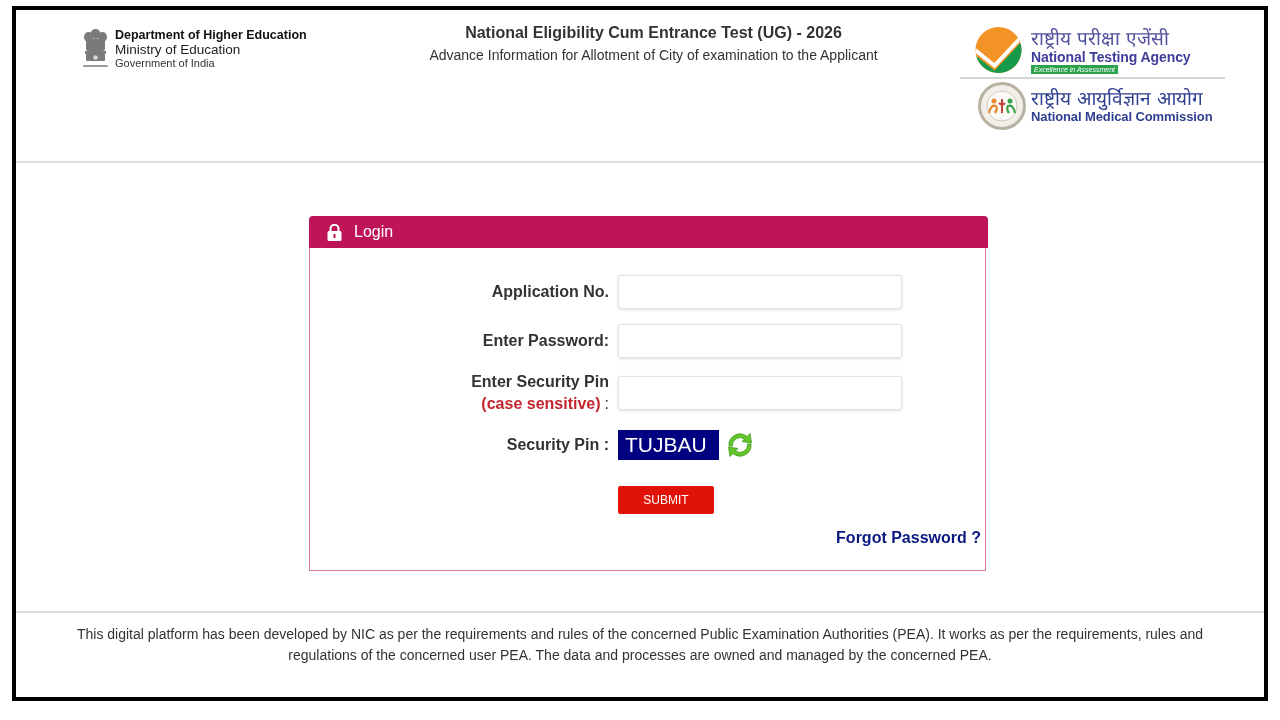 The image size is (1280, 720). Describe the element at coordinates (1117, 98) in the screenshot. I see `agency-name-hindi: राष्ट्रीय आयुर्विज्ञान आयोग` at that location.